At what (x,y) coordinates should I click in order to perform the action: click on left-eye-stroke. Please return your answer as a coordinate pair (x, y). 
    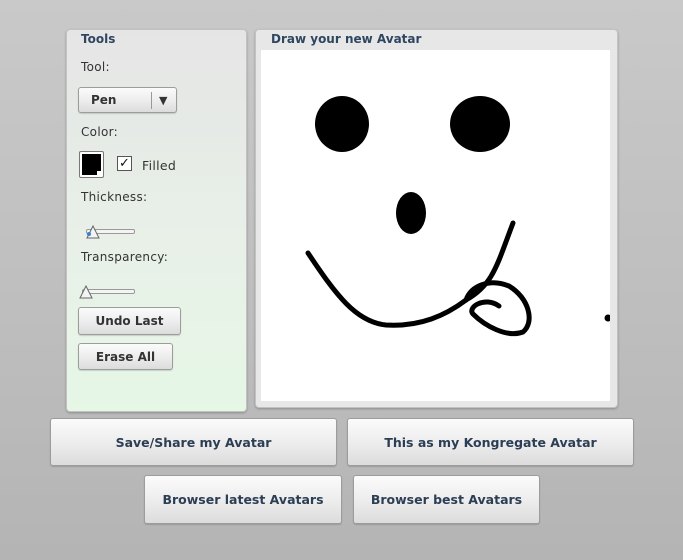
    Looking at the image, I should click on (342, 124).